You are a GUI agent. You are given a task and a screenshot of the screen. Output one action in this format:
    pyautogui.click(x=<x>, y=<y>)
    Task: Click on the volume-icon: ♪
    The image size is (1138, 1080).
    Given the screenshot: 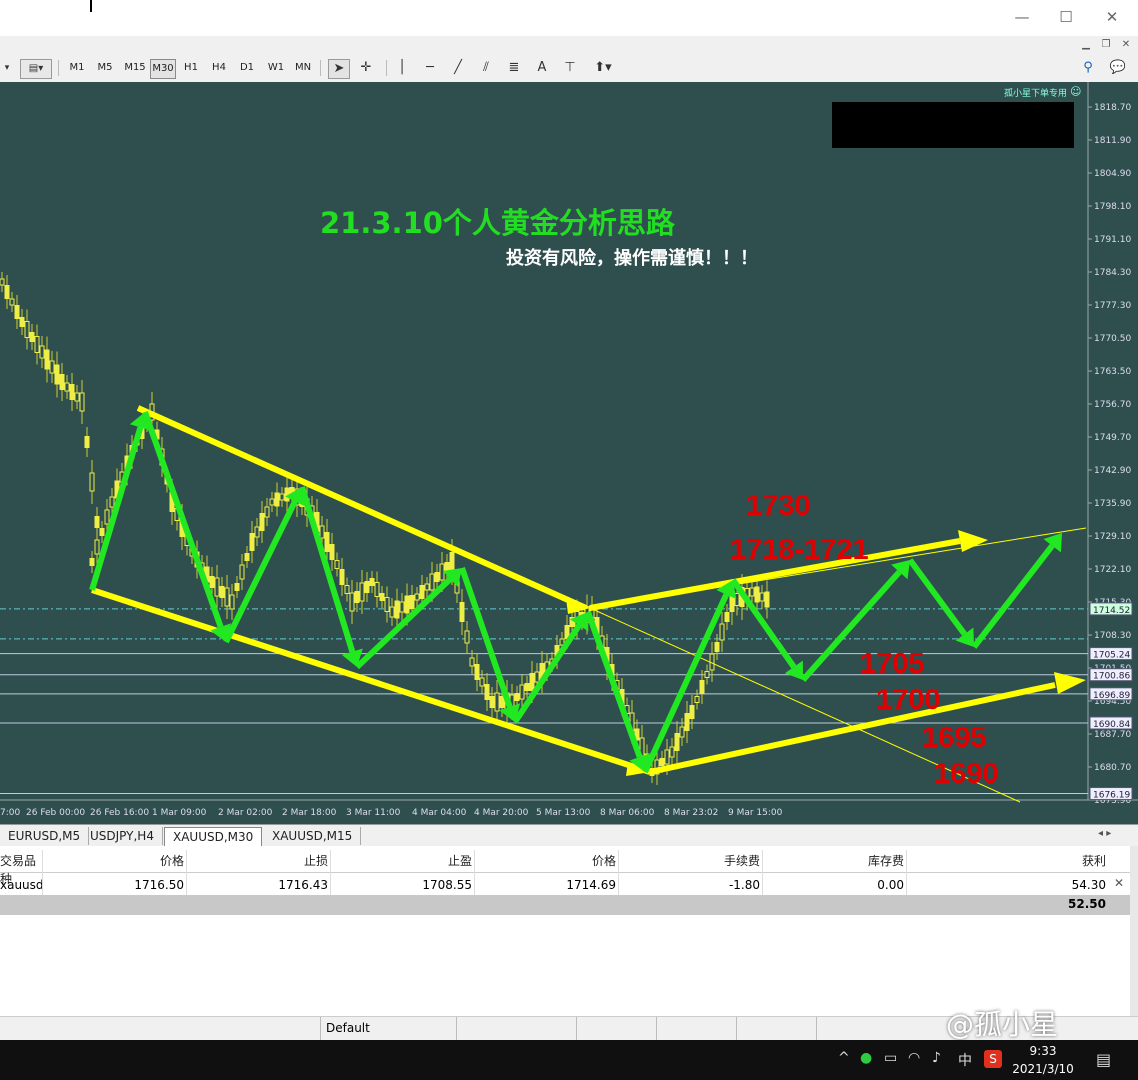 What is the action you would take?
    pyautogui.click(x=936, y=1058)
    